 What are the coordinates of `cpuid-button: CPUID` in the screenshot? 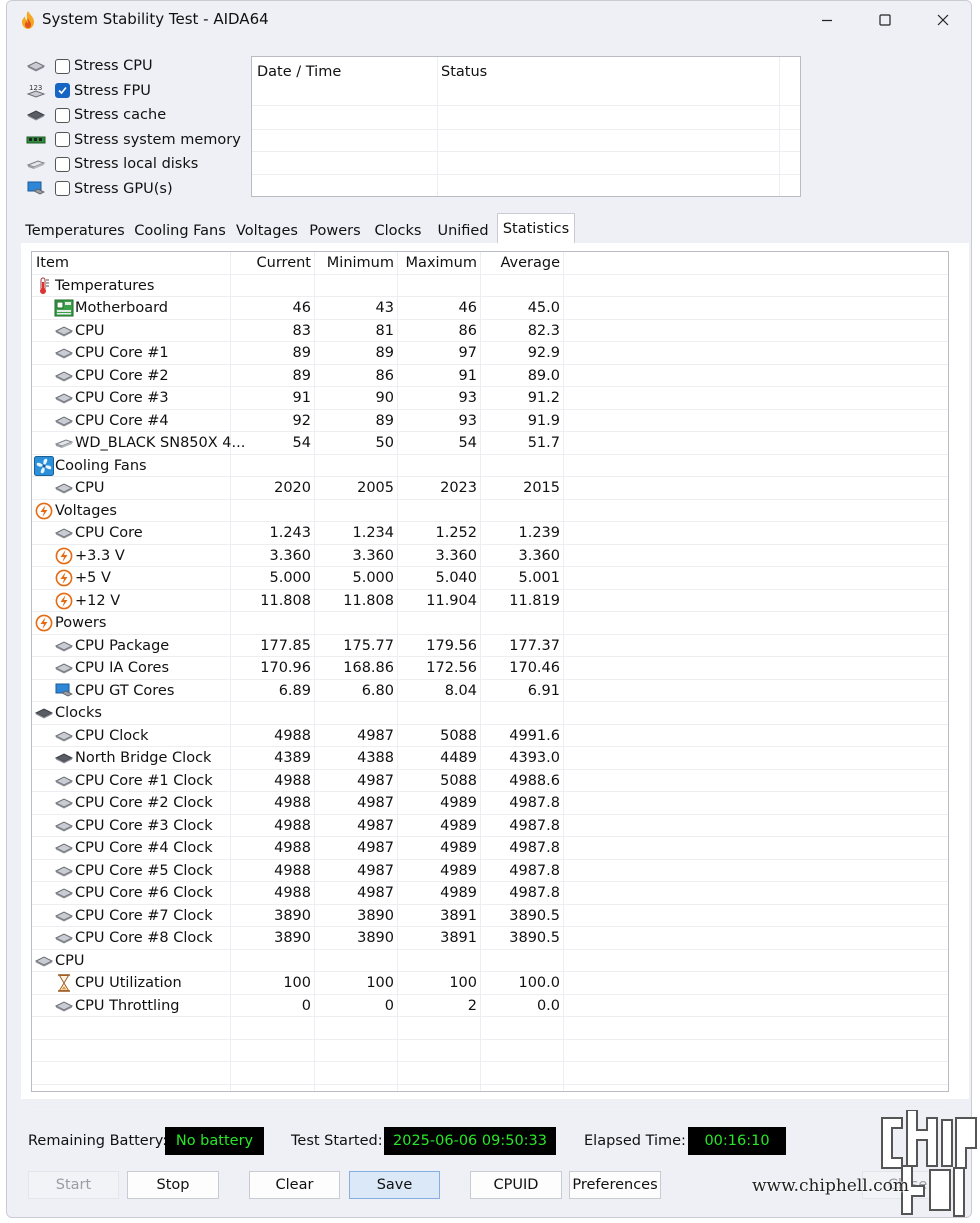 It's located at (516, 1185).